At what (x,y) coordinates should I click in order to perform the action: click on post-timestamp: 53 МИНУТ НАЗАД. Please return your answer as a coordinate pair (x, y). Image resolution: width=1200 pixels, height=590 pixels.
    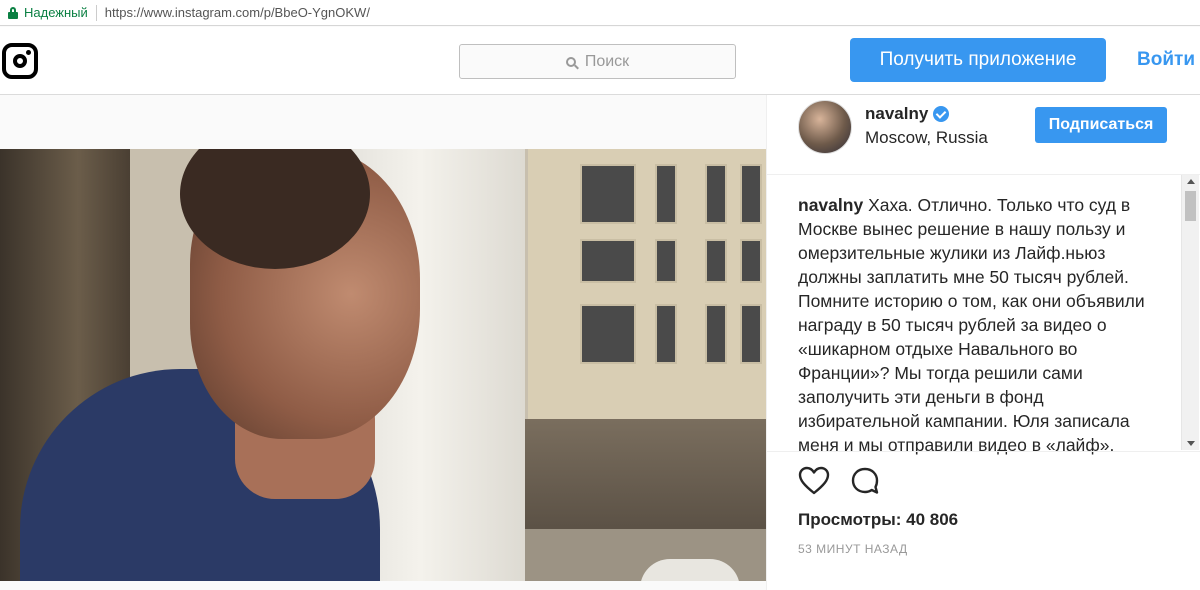
    Looking at the image, I should click on (853, 549).